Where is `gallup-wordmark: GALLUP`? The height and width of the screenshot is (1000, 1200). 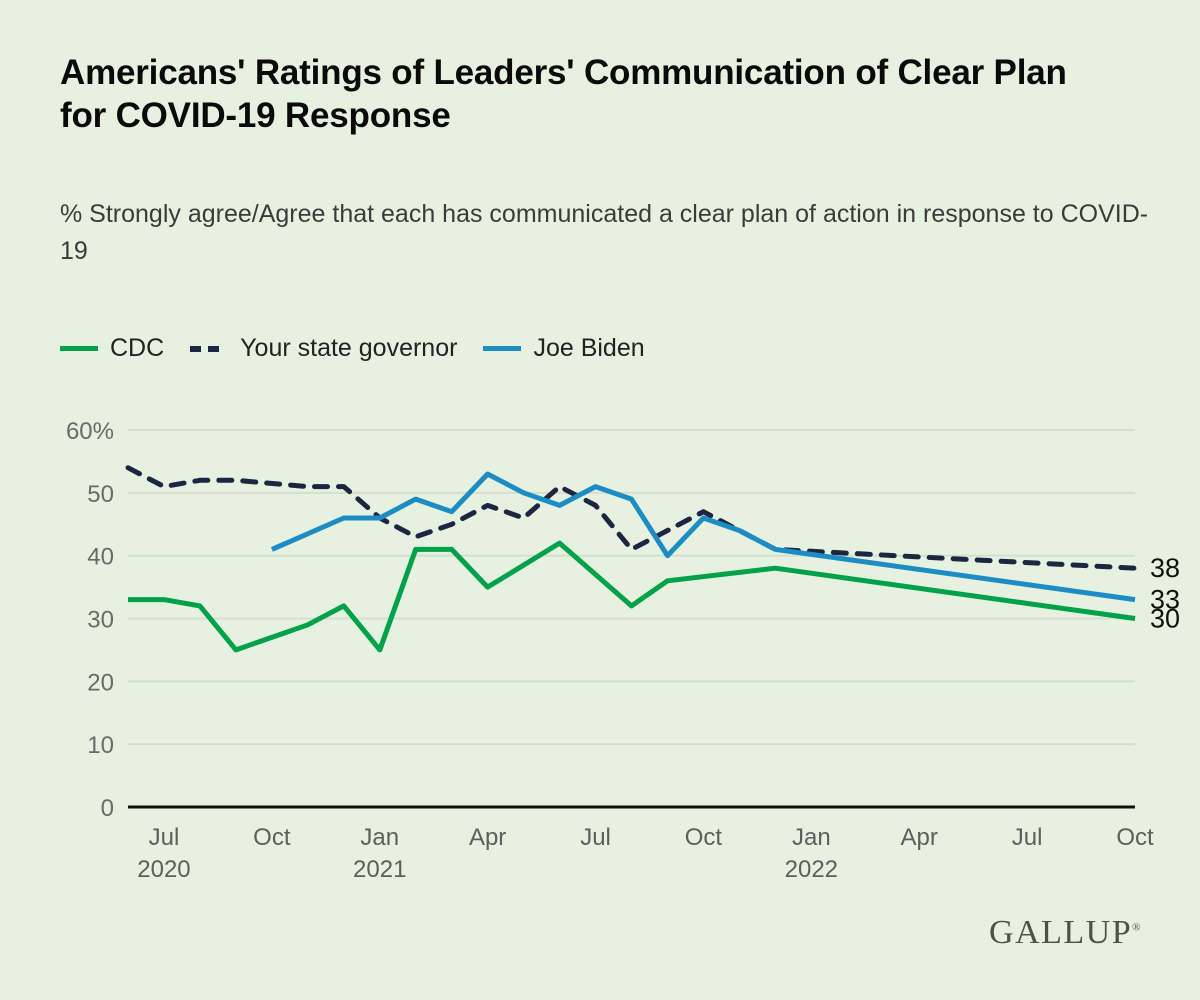 gallup-wordmark: GALLUP is located at coordinates (1061, 932).